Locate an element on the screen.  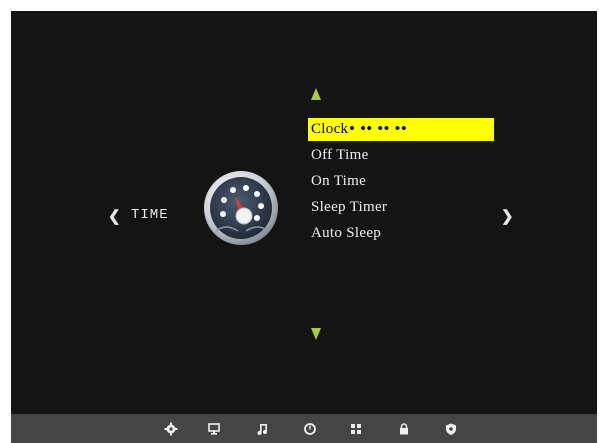
menu-item-clock: Clock• •• •• •• is located at coordinates (401, 129).